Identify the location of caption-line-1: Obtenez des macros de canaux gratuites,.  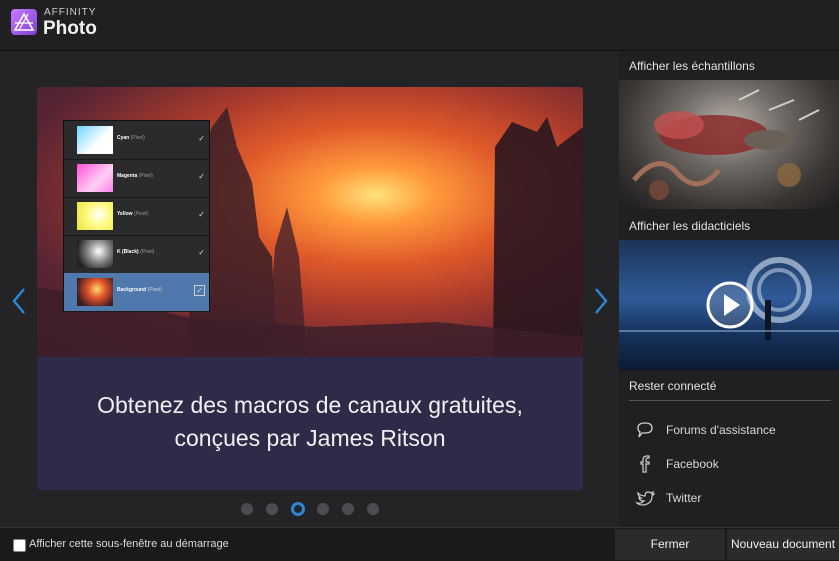
(310, 405).